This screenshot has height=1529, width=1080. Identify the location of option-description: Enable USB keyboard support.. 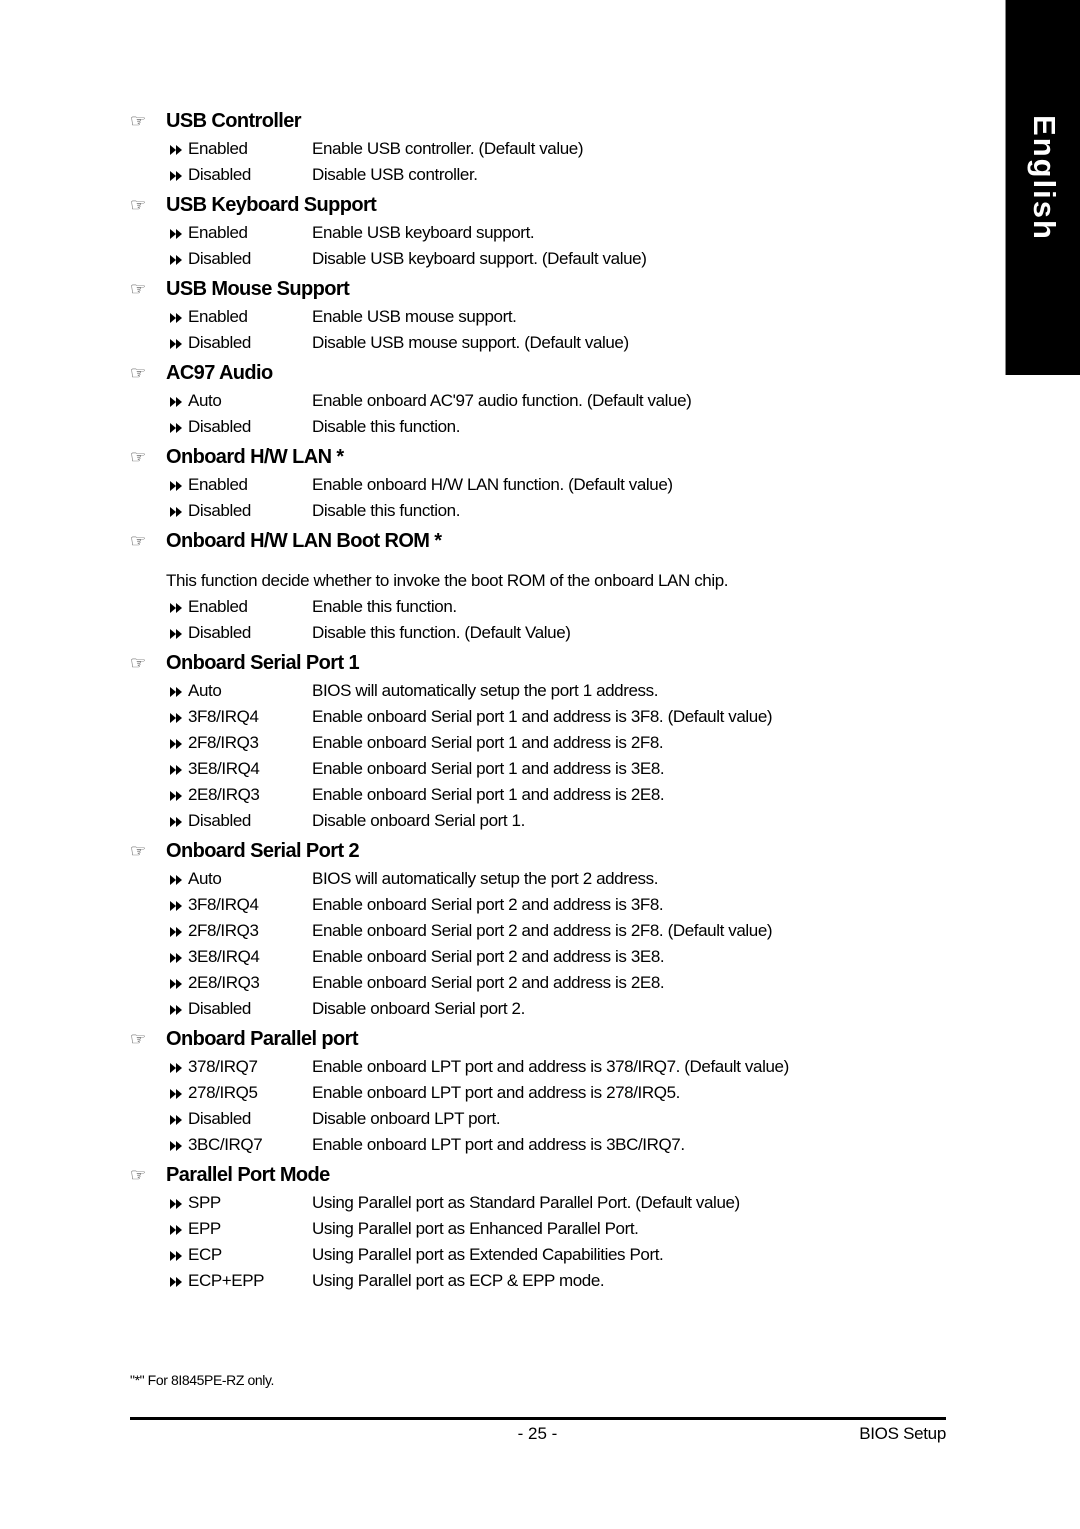
(423, 232).